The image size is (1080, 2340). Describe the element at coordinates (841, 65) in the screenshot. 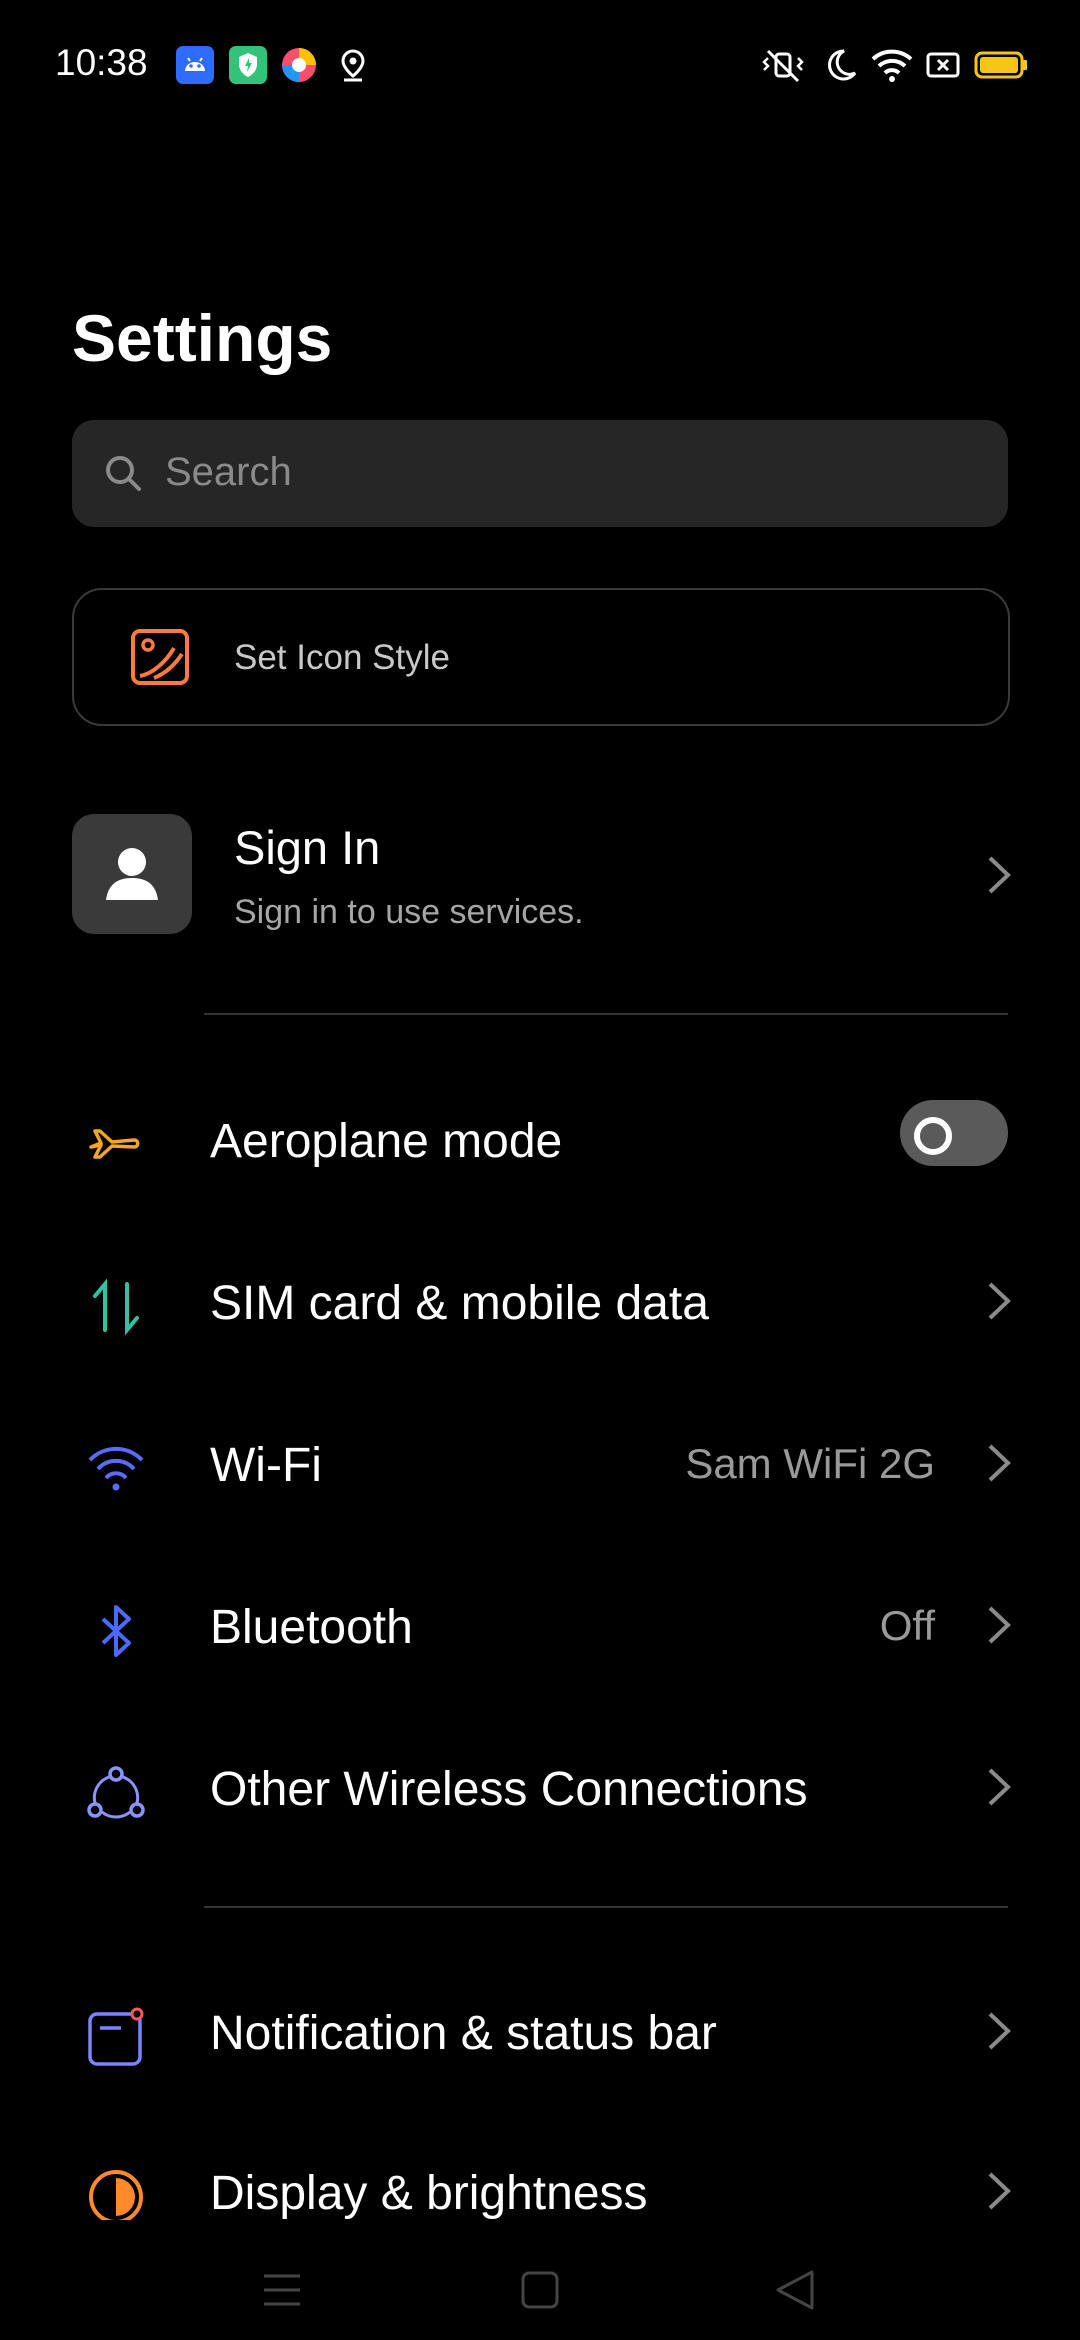

I see `moon-icon` at that location.